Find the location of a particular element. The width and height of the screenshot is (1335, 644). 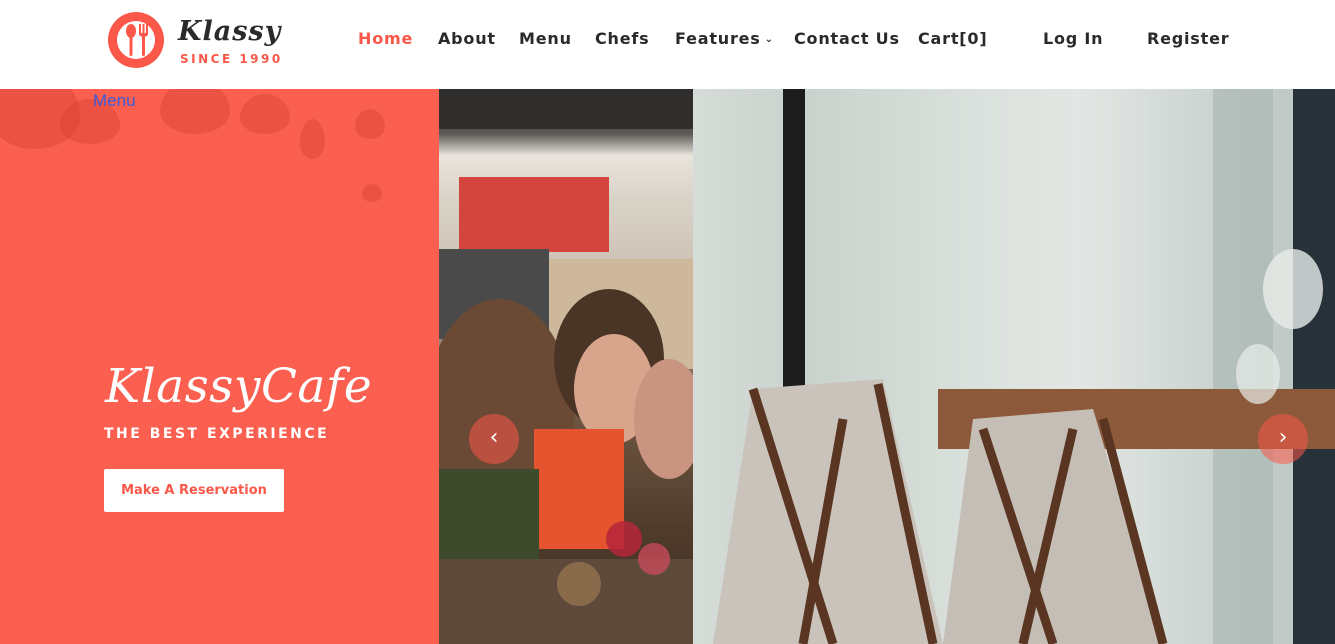

carousel-next-button: › is located at coordinates (1283, 439).